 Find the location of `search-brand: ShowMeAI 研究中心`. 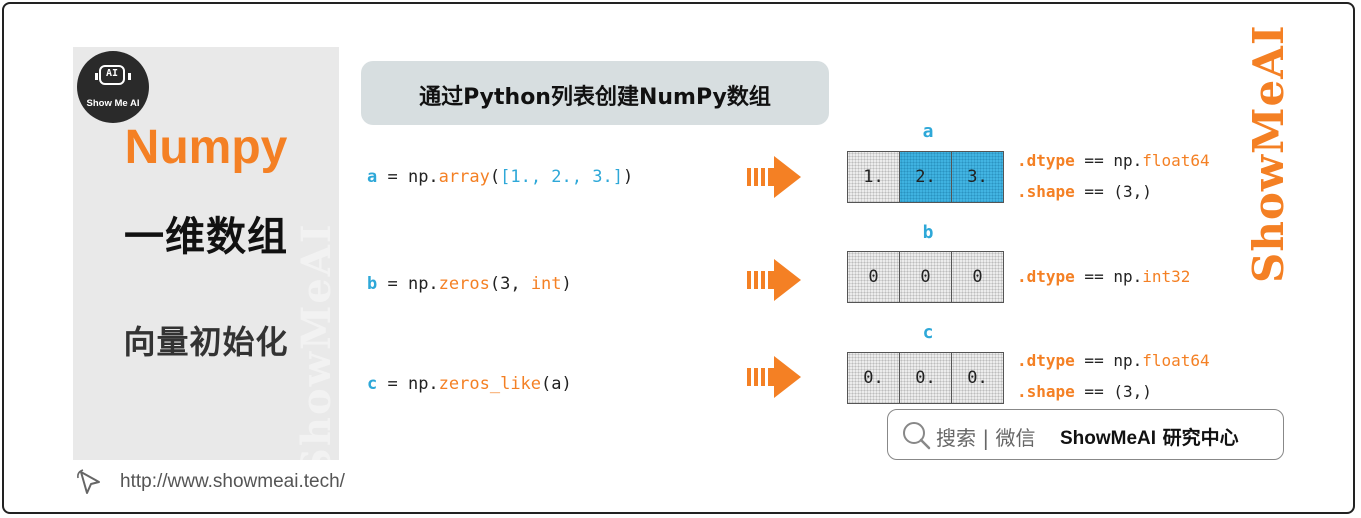

search-brand: ShowMeAI 研究中心 is located at coordinates (1149, 436).